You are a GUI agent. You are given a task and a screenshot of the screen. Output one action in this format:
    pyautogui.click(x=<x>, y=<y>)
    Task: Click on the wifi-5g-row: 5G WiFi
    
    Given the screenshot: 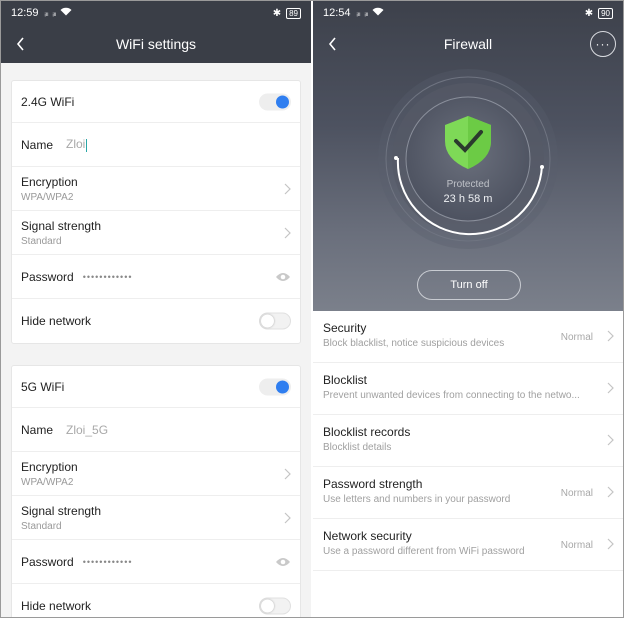 What is the action you would take?
    pyautogui.click(x=156, y=387)
    